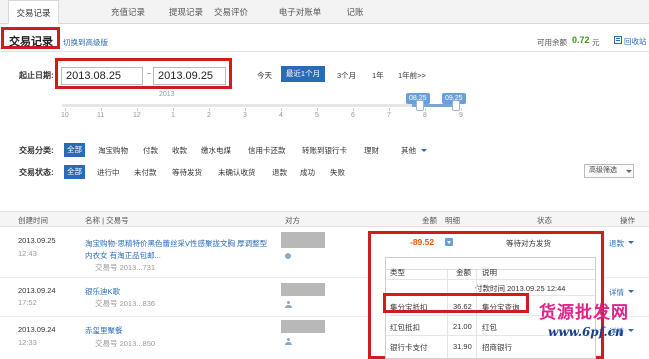  What do you see at coordinates (429, 220) in the screenshot?
I see `col-amount: 金额` at bounding box center [429, 220].